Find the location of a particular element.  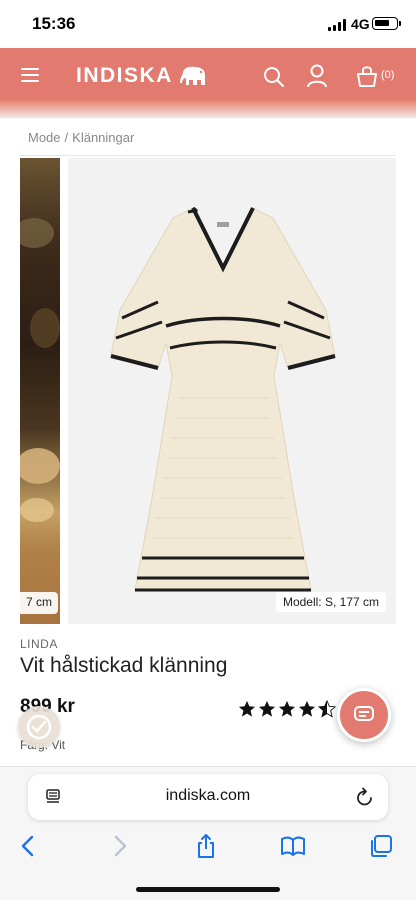

network-label: 4G is located at coordinates (360, 24).